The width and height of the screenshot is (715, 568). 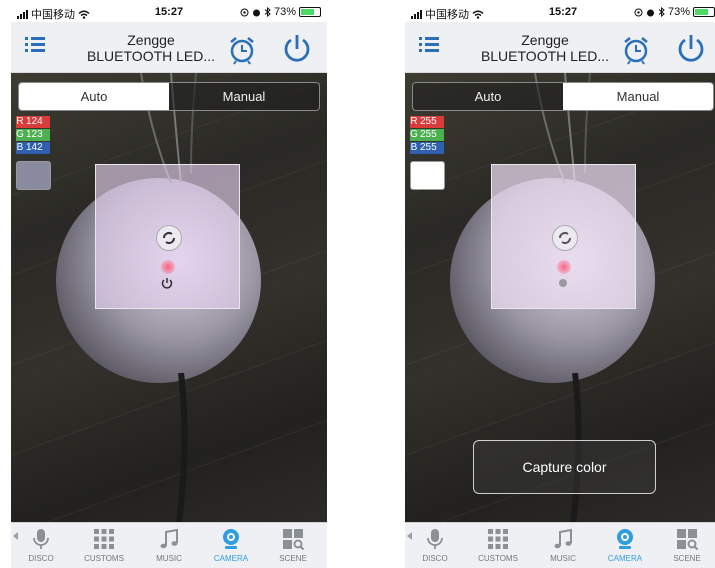 I want to click on green-value-row: G 255, so click(x=427, y=135).